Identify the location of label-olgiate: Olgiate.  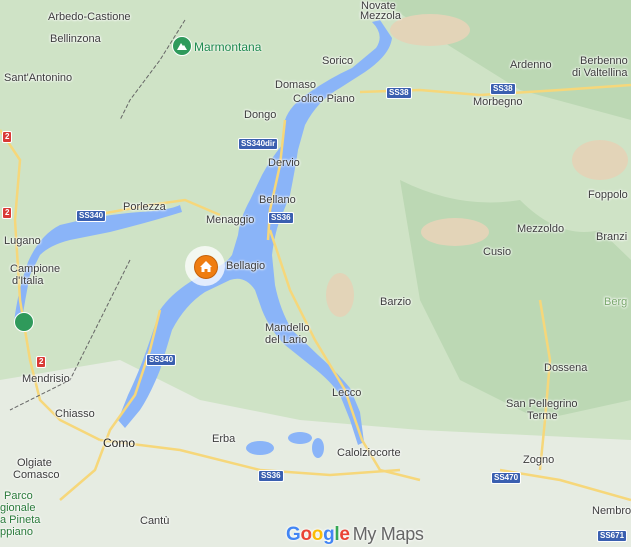
(34, 463).